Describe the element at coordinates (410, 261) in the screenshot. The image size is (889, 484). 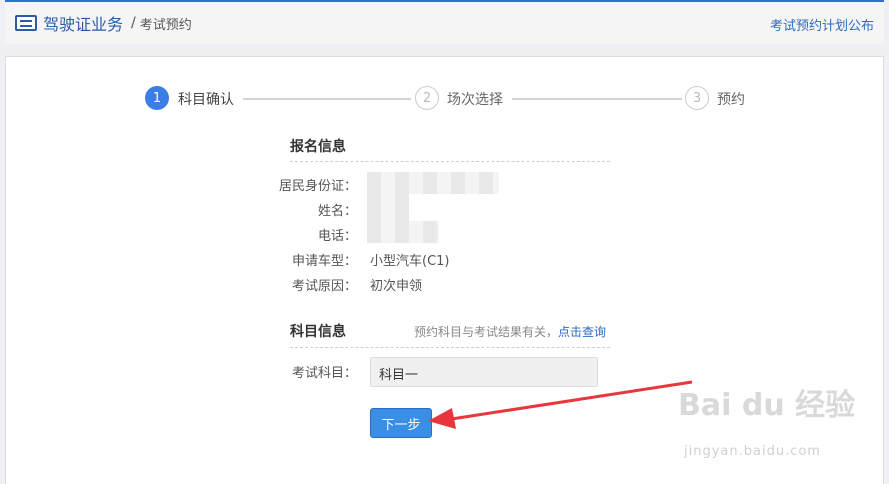
I see `vehicle-type-value: 小型汽车(C1)` at that location.